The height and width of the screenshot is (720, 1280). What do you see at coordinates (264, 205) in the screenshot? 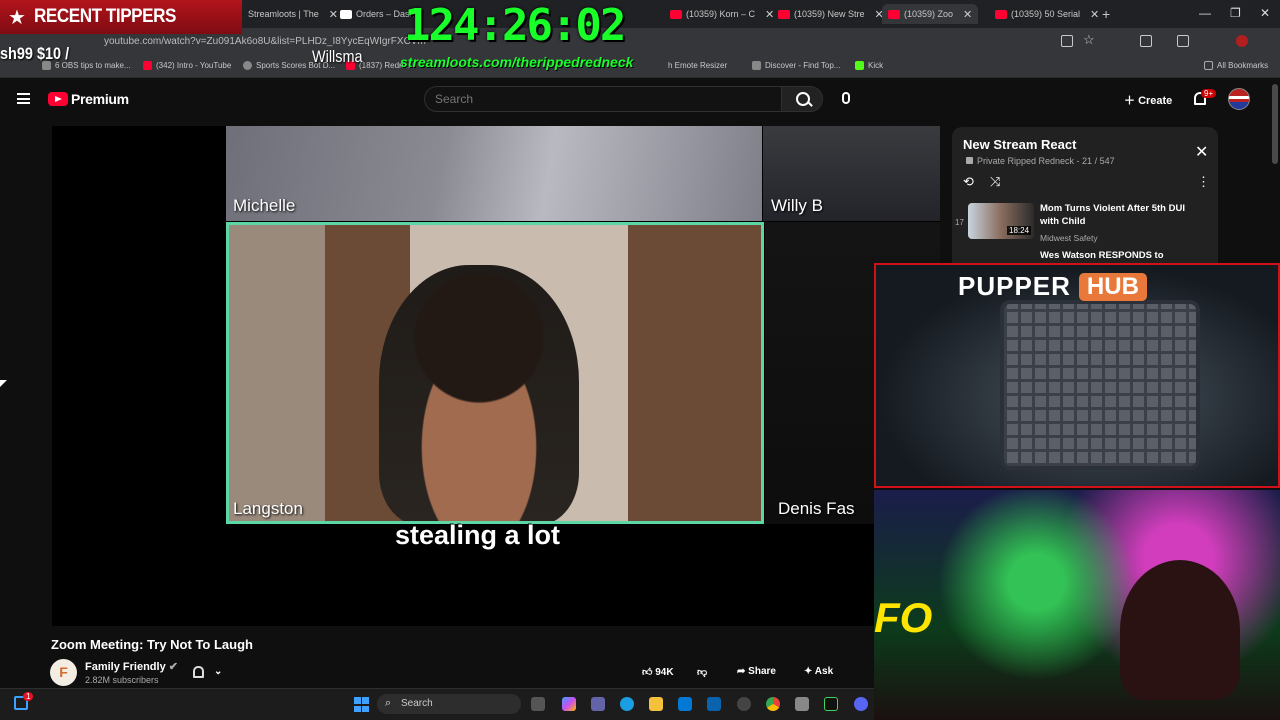
I see `participant-name: Michelle` at bounding box center [264, 205].